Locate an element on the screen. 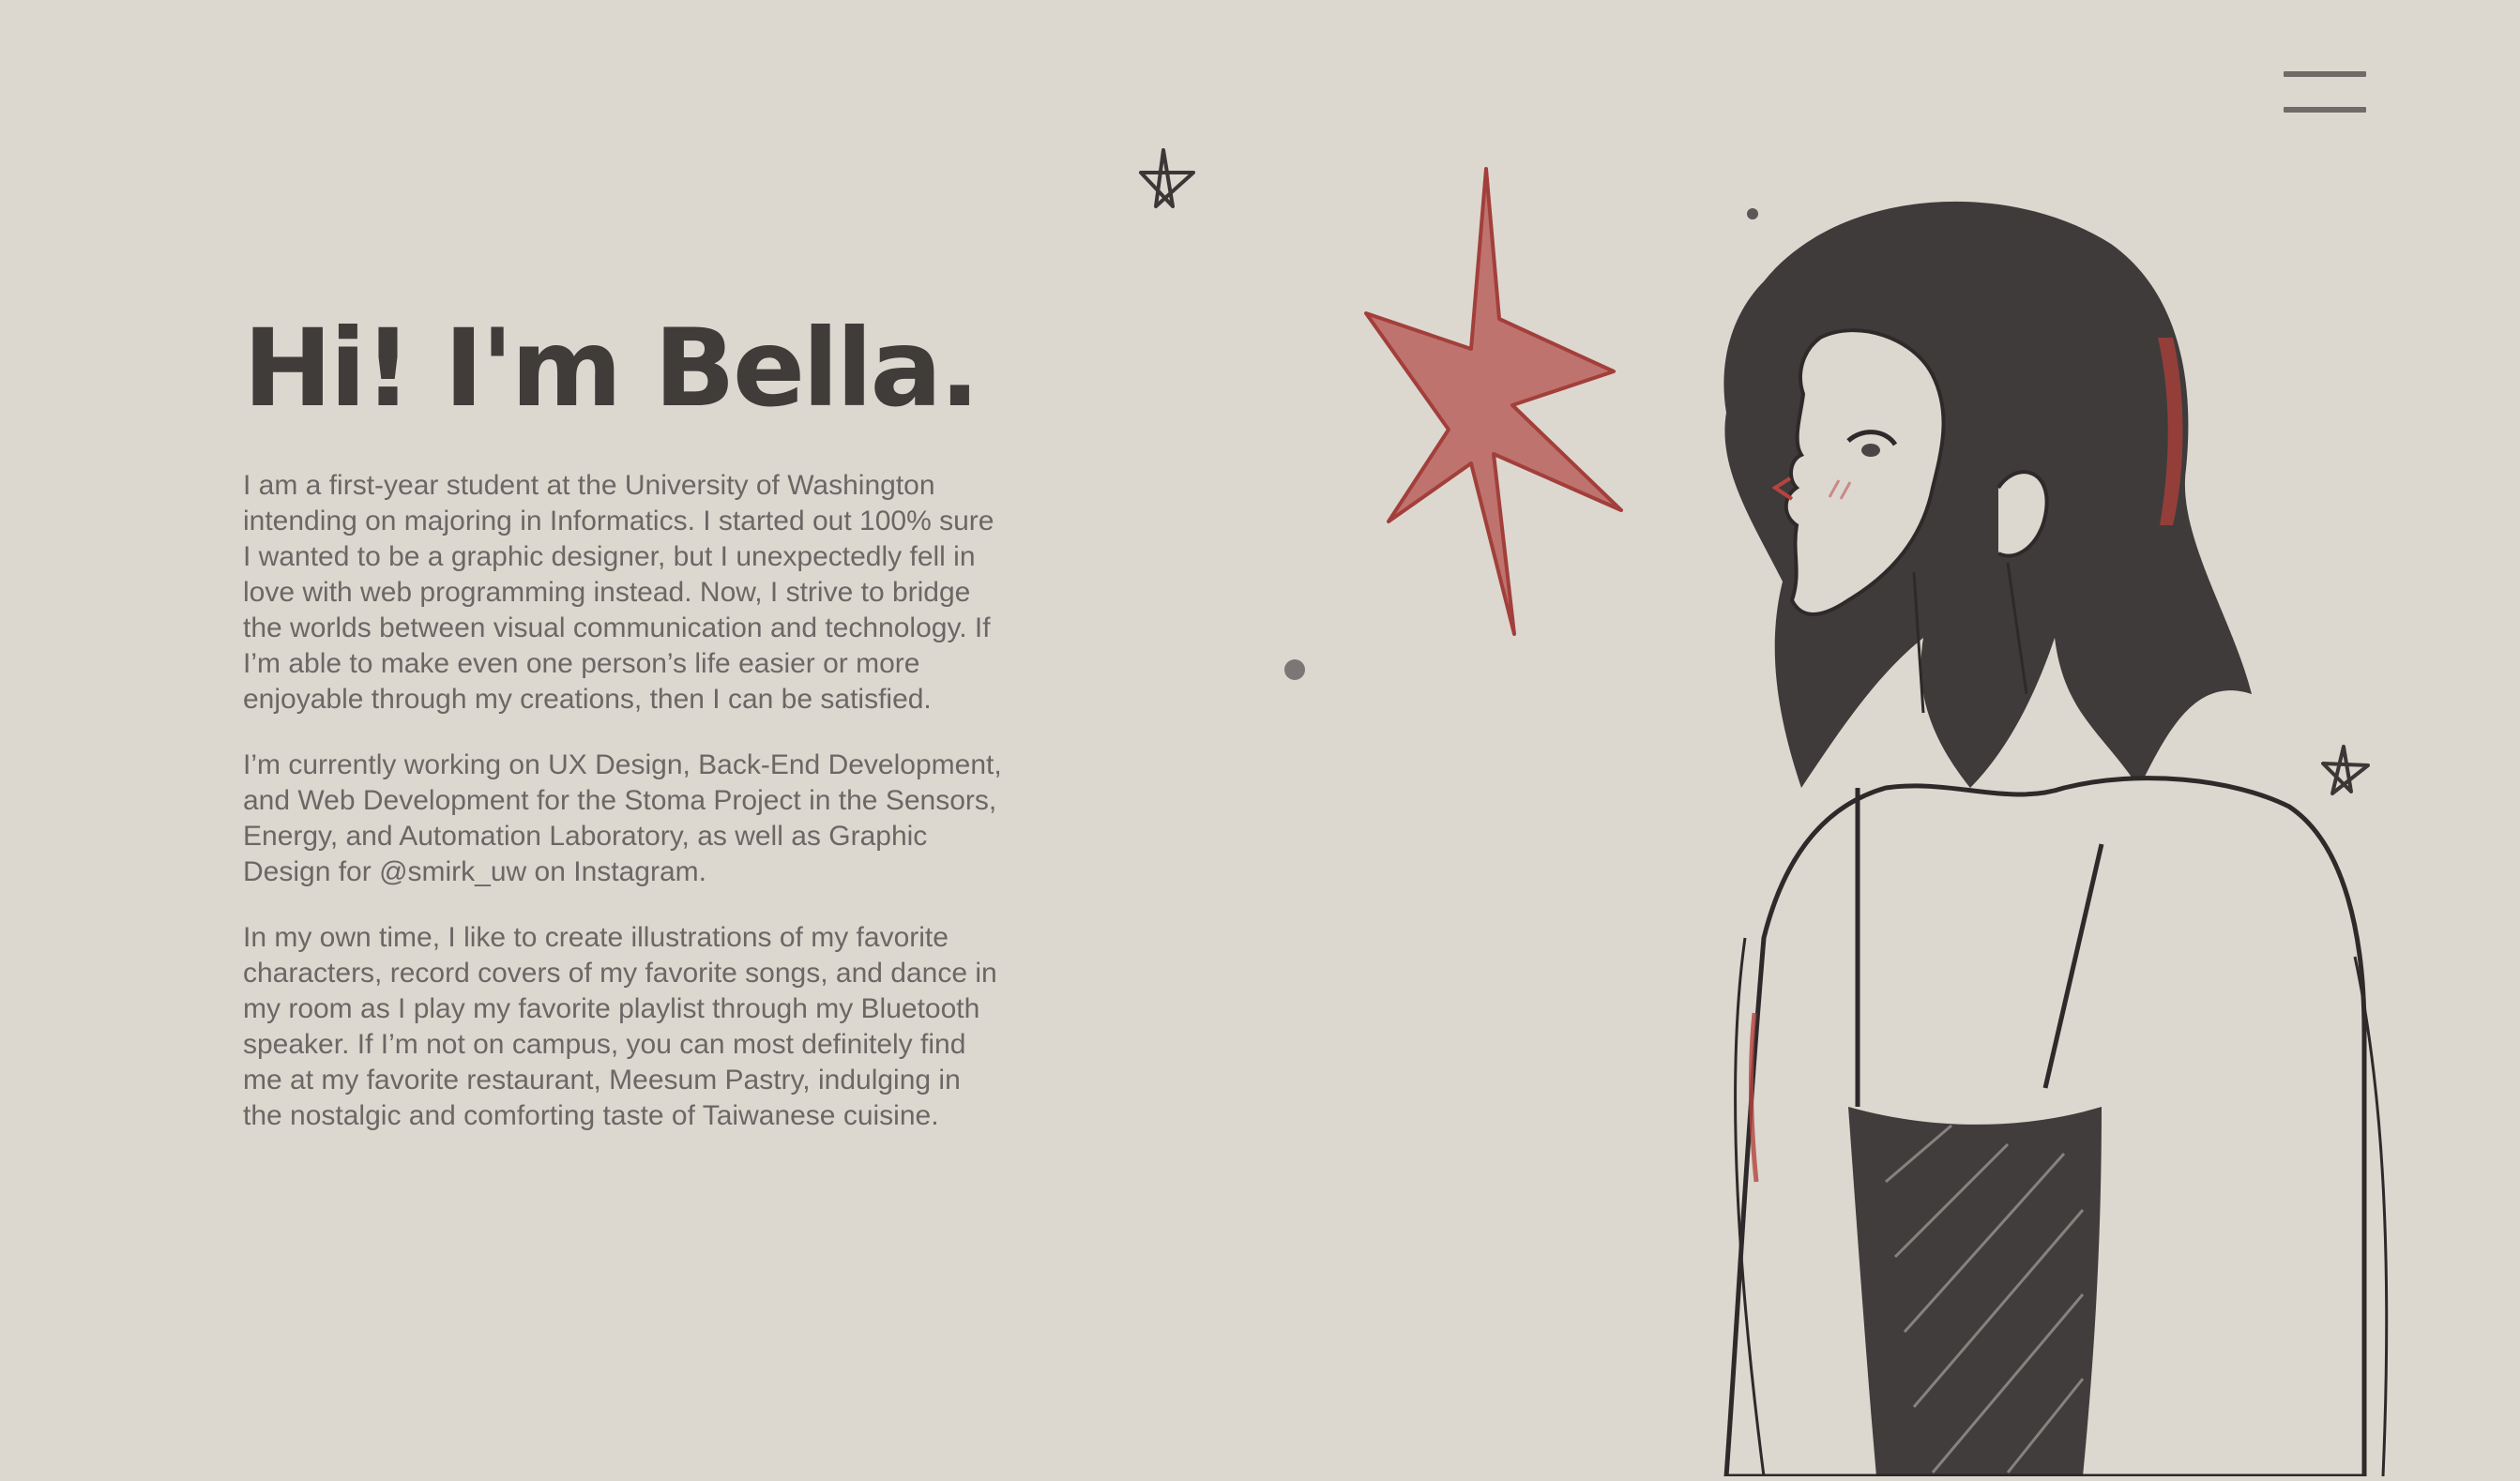 The image size is (2520, 1481). hamburger-menu-button is located at coordinates (2323, 94).